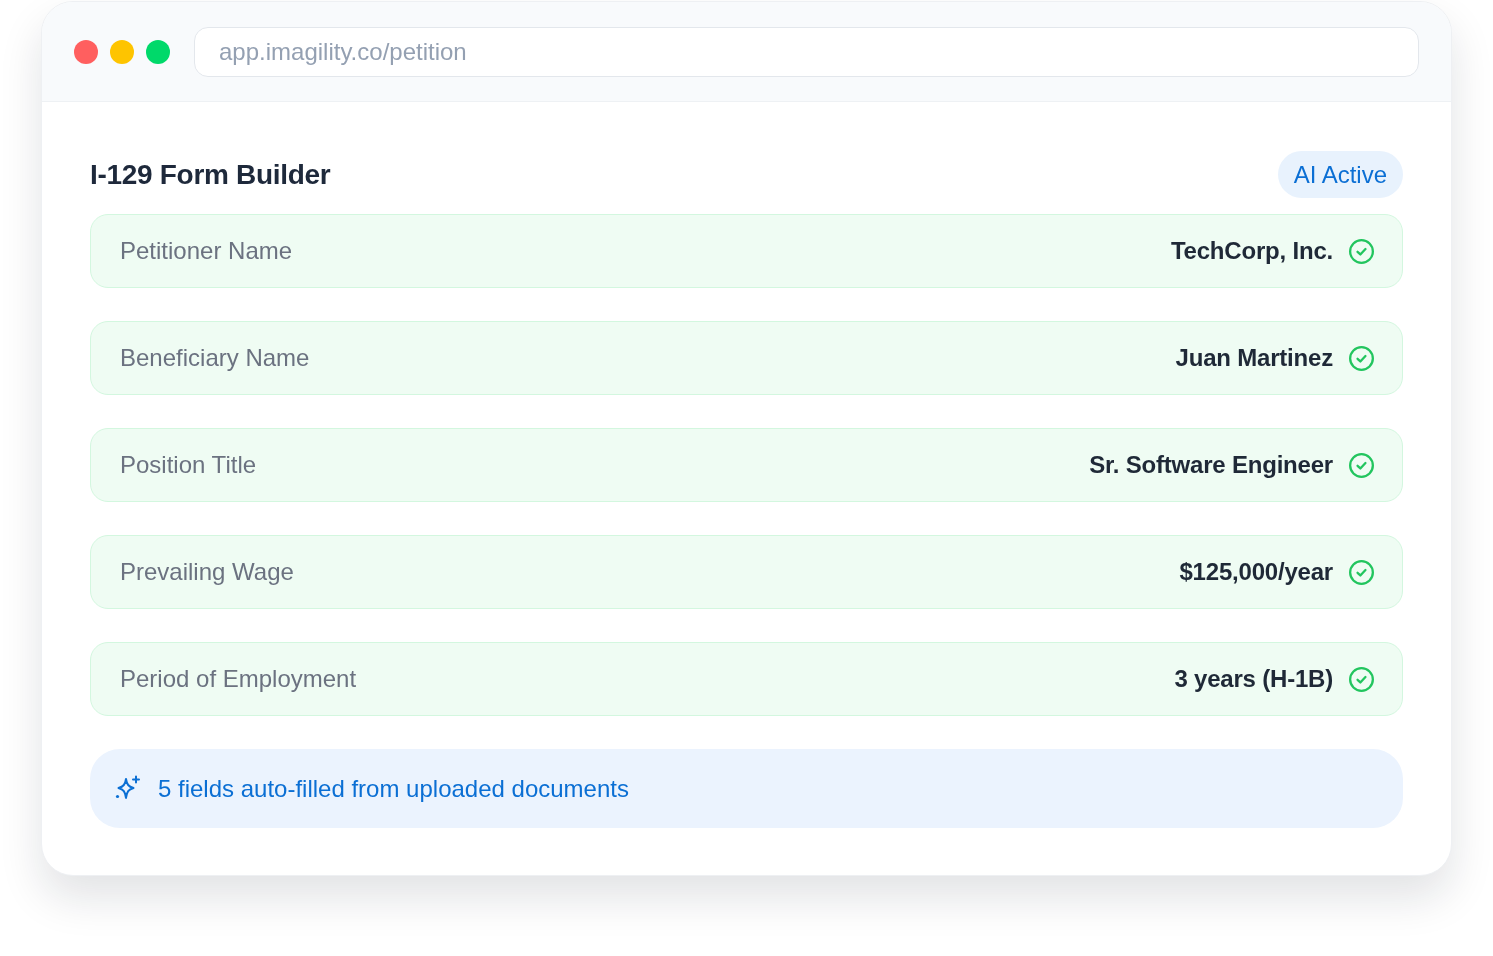  Describe the element at coordinates (1254, 358) in the screenshot. I see `field-value: Juan Martinez` at that location.